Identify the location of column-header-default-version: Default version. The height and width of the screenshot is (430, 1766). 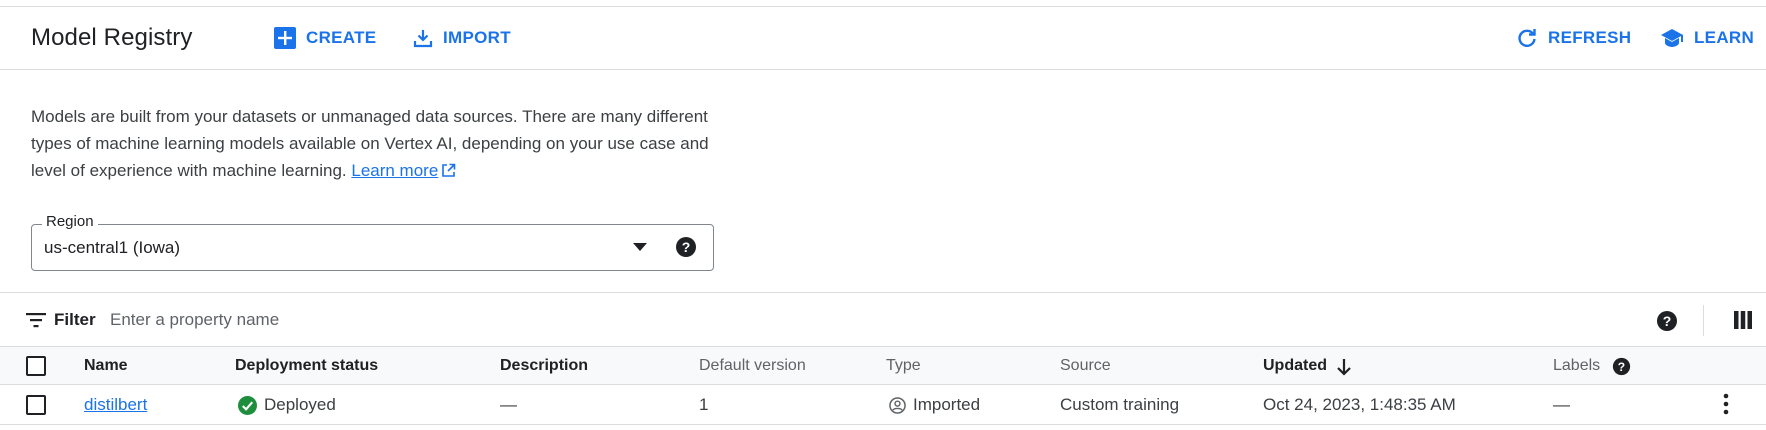
(752, 366).